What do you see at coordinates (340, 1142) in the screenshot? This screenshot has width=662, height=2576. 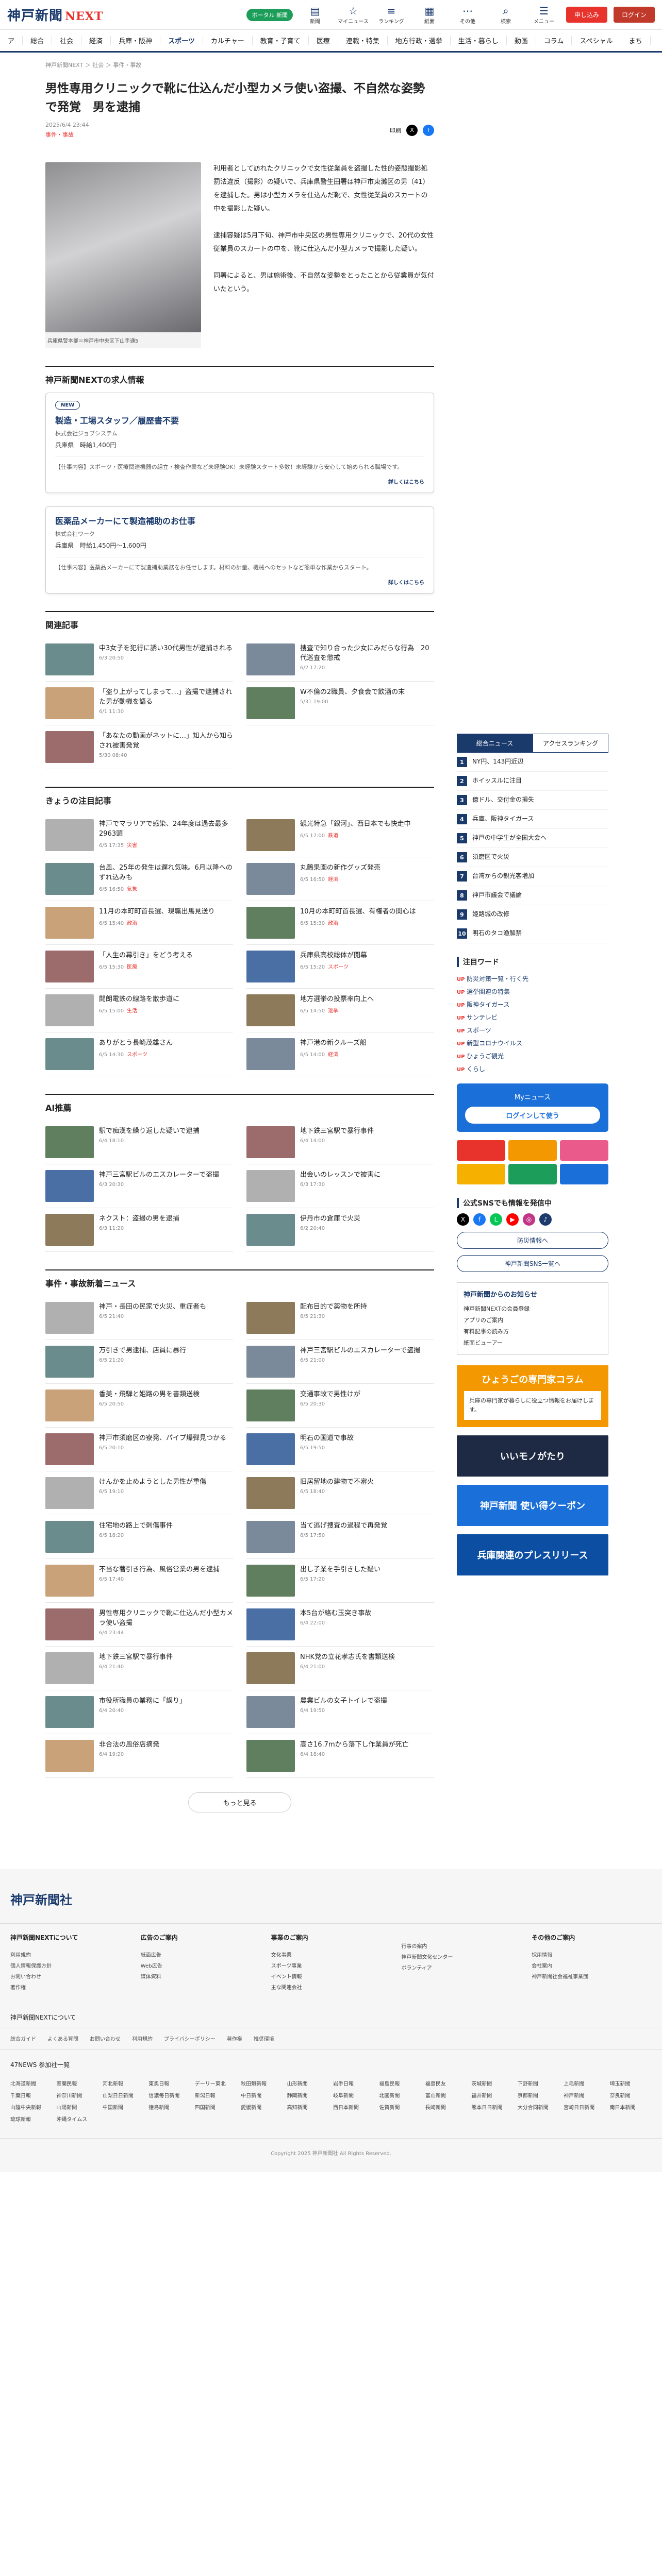 I see `list-item: 地下鉄三宮駅で暴行事件 6/4 14:00` at bounding box center [340, 1142].